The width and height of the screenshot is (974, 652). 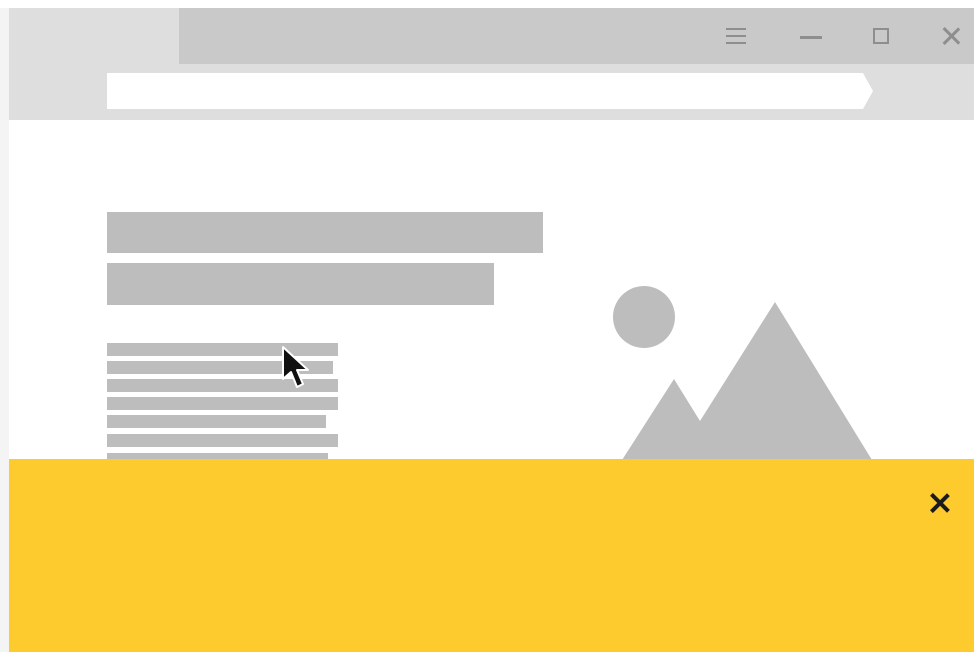 I want to click on minimize-button, so click(x=811, y=36).